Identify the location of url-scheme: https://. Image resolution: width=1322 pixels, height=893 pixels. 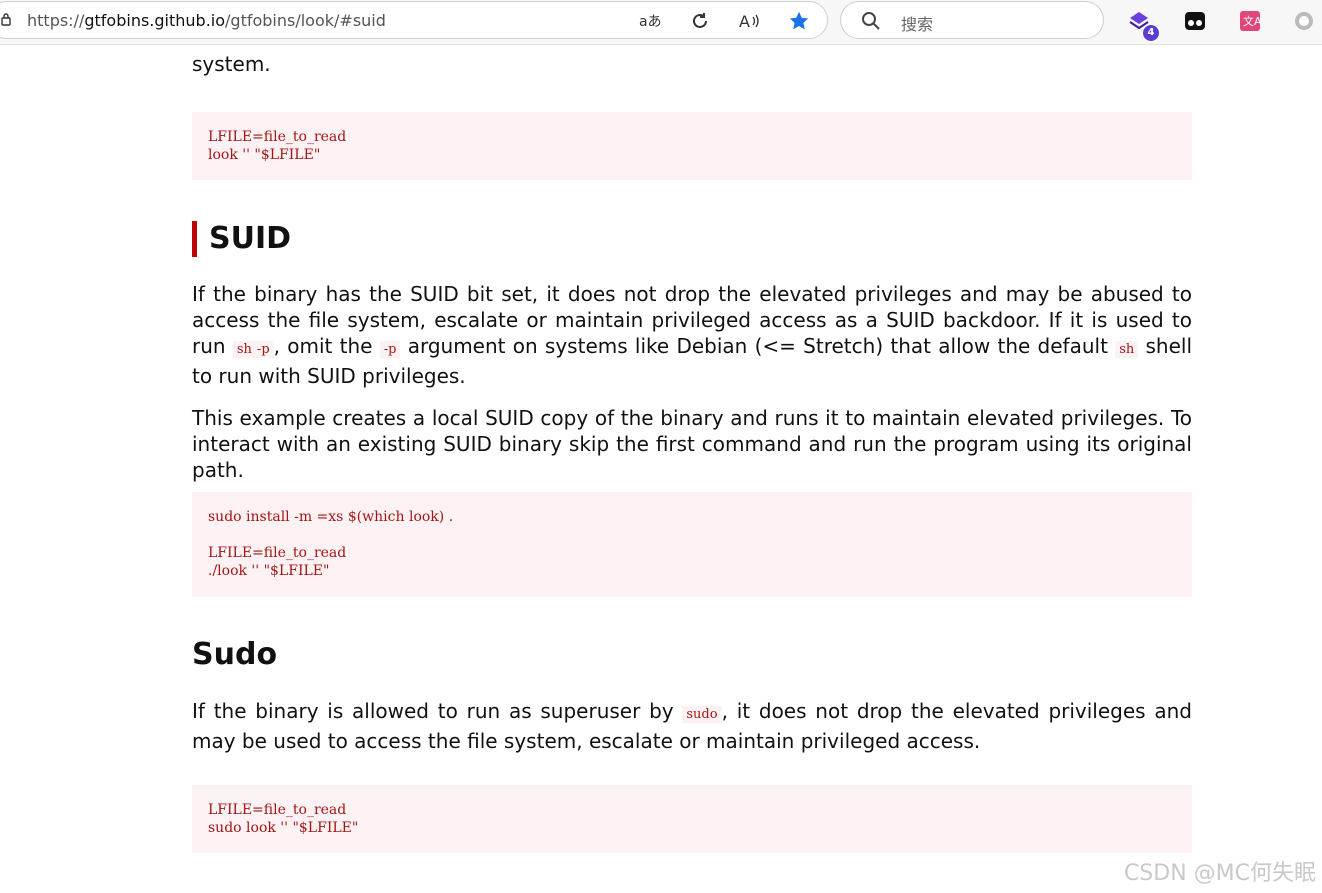
(56, 20).